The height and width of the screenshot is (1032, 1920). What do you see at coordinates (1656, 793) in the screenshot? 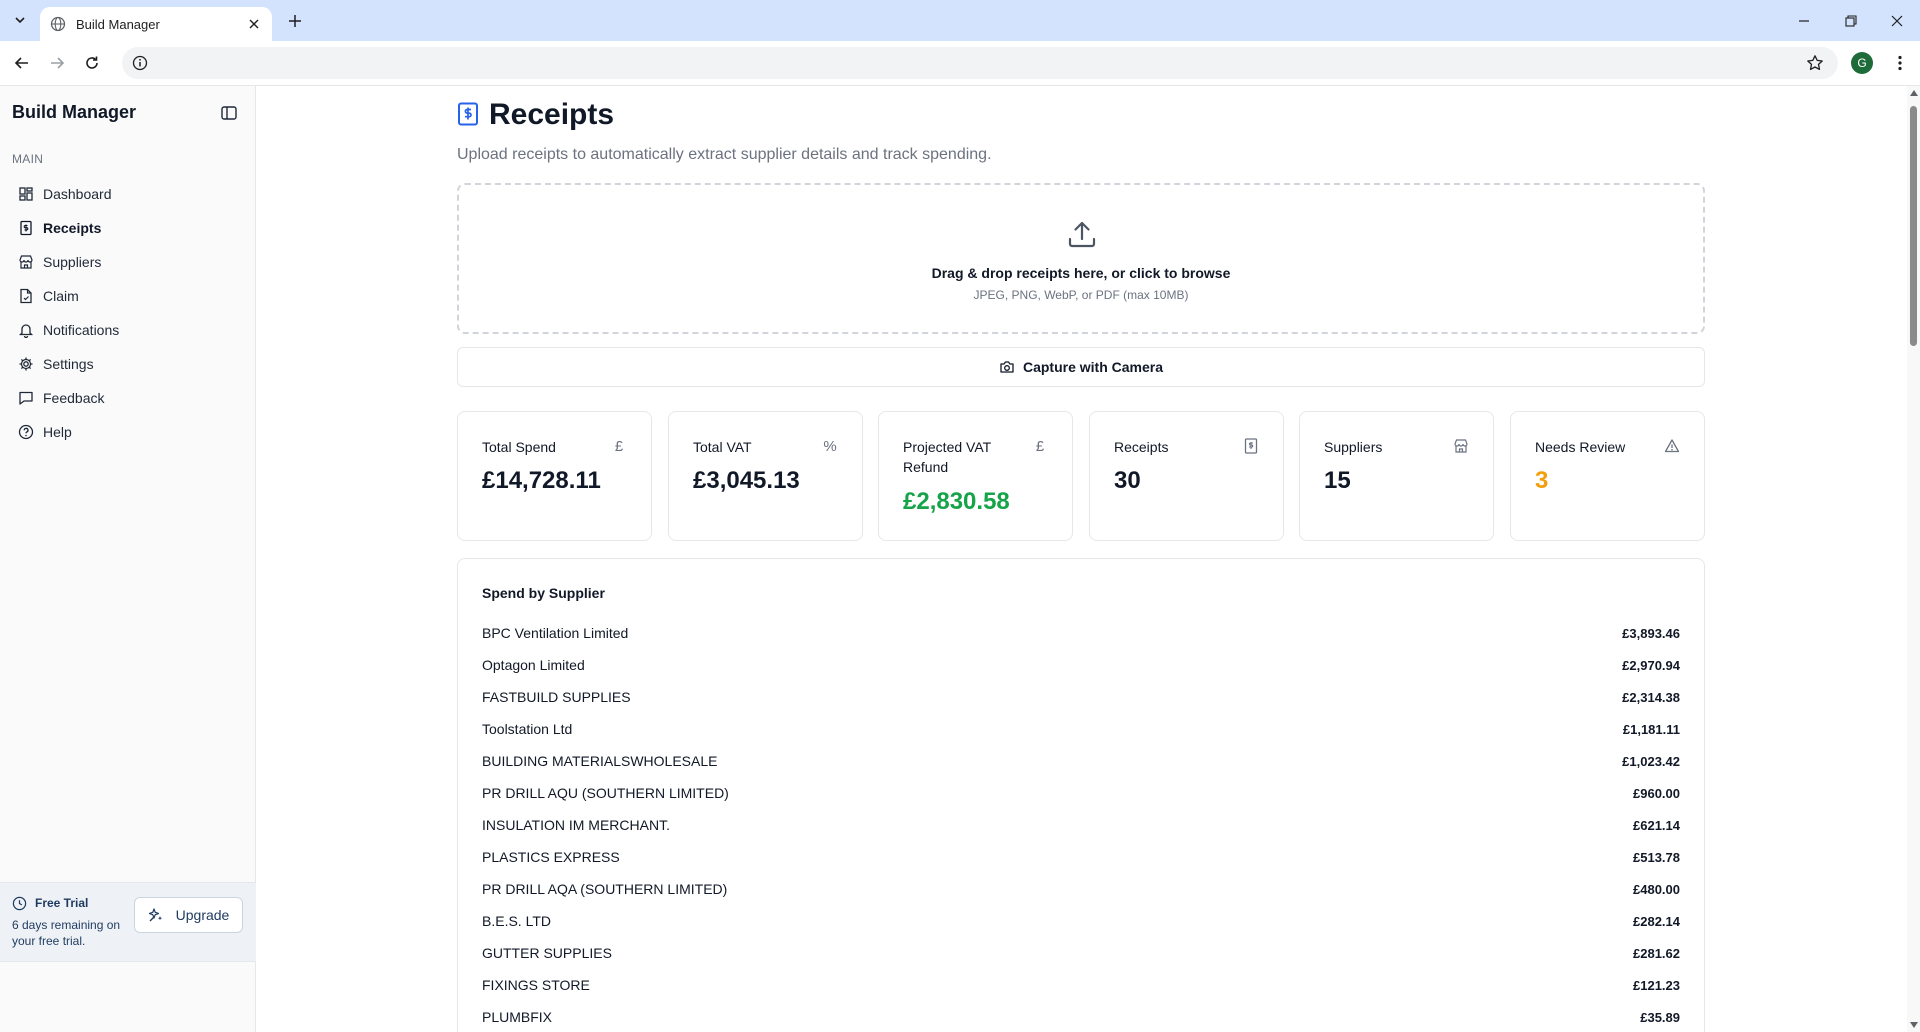
I see `supplier-amount: £960.00` at bounding box center [1656, 793].